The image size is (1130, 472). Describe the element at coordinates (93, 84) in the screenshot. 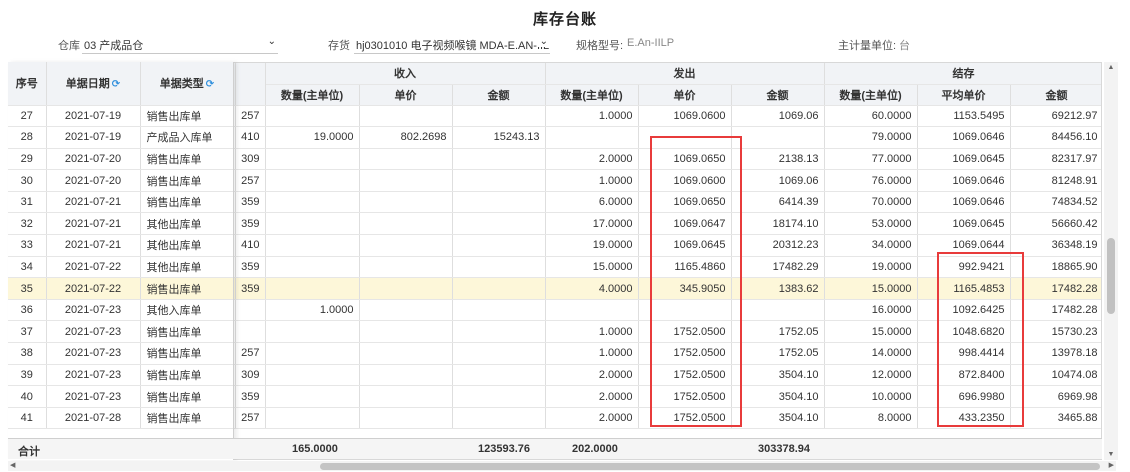

I see `col-header-date: 单据日期 ⟳` at that location.